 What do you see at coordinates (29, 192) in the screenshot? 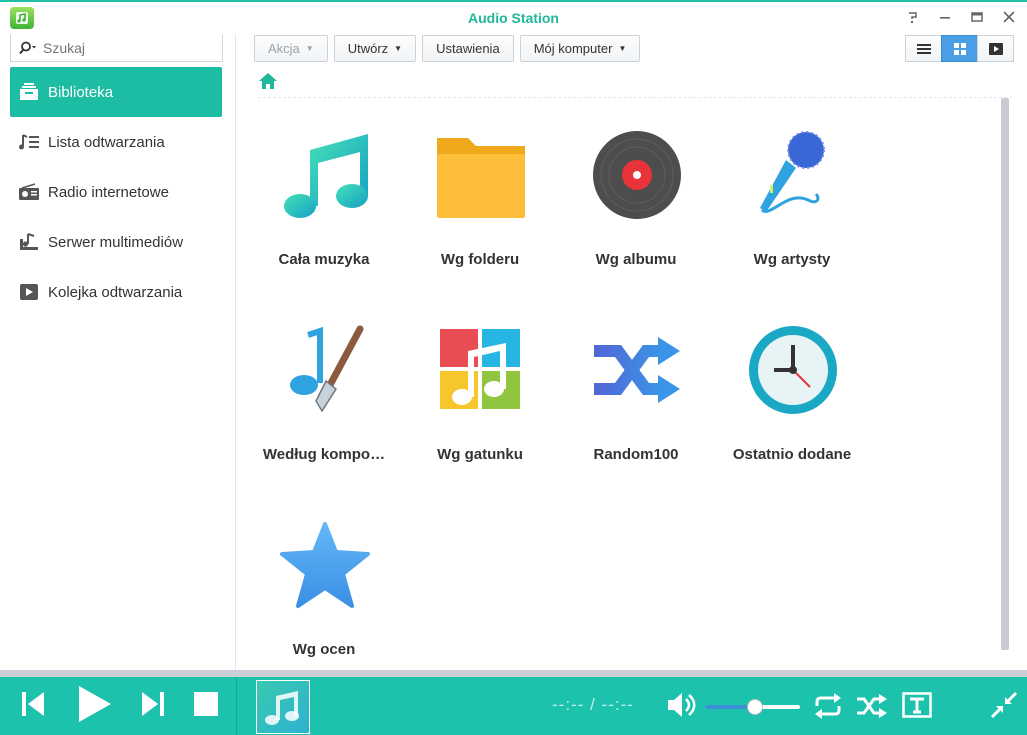
I see `radio-icon` at bounding box center [29, 192].